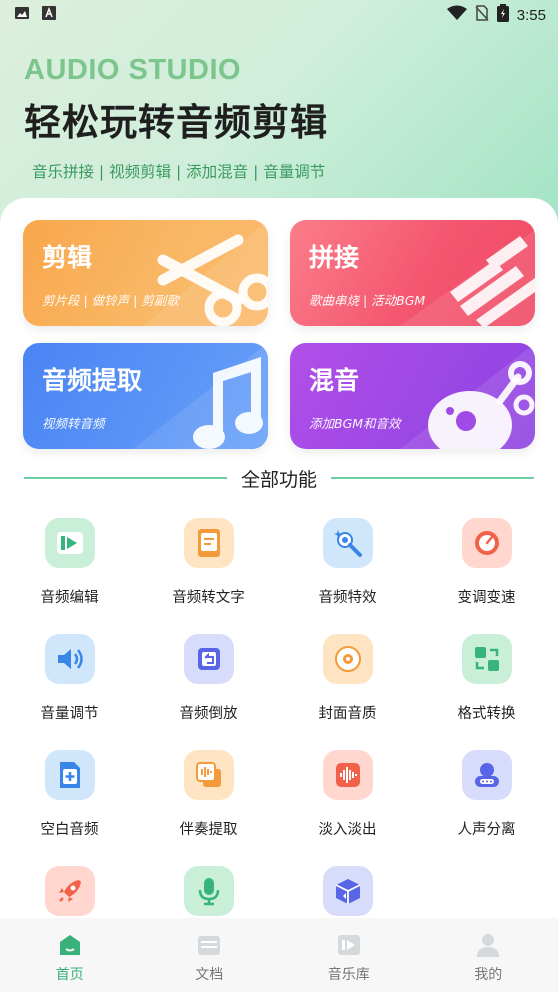 The image size is (558, 992). I want to click on blank-file-icon, so click(69, 775).